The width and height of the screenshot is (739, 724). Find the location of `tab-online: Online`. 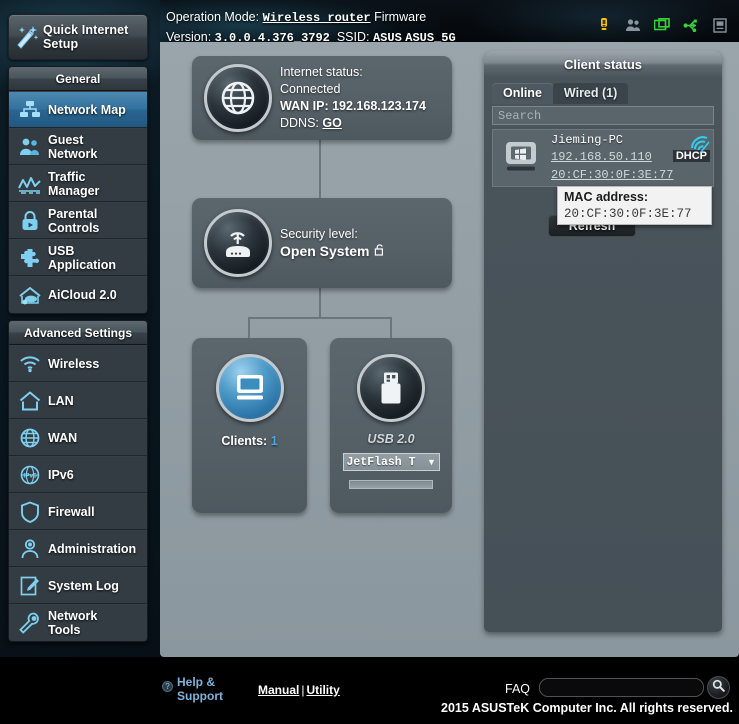

tab-online: Online is located at coordinates (522, 93).